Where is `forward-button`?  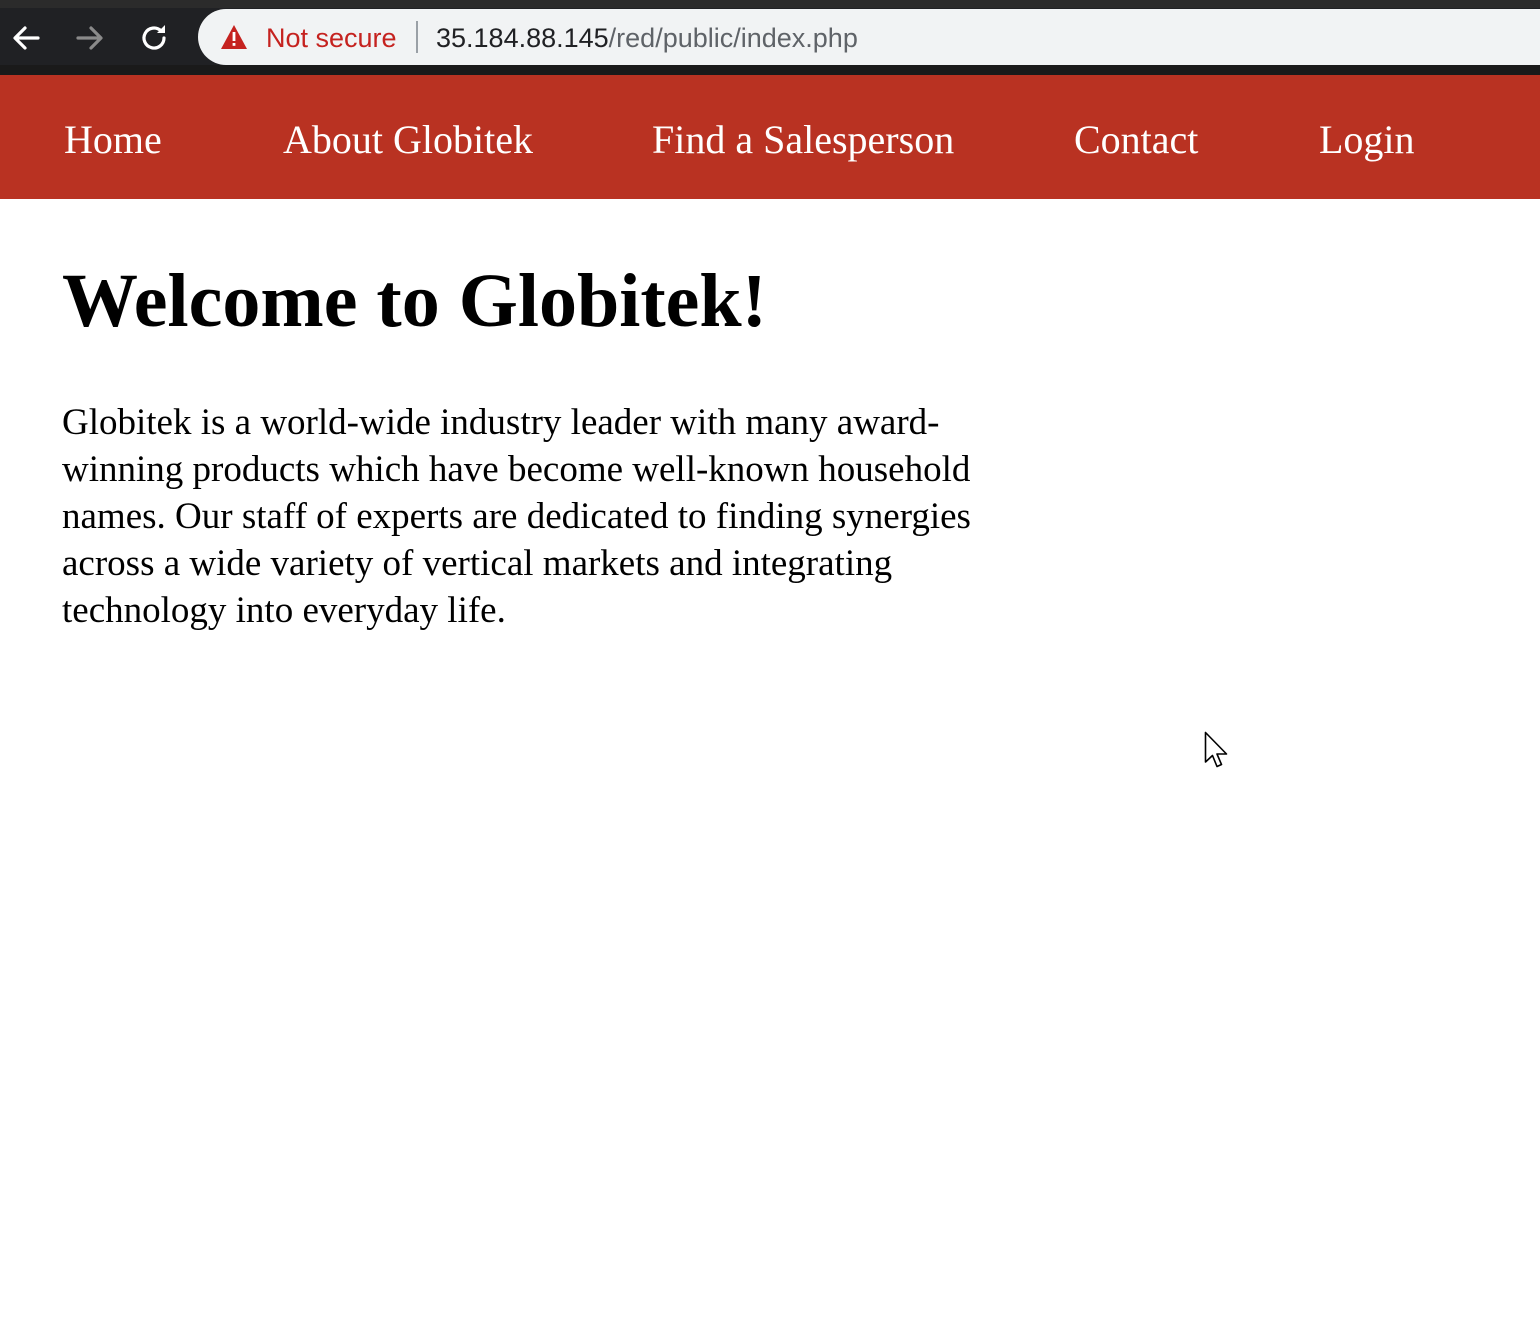 forward-button is located at coordinates (90, 38).